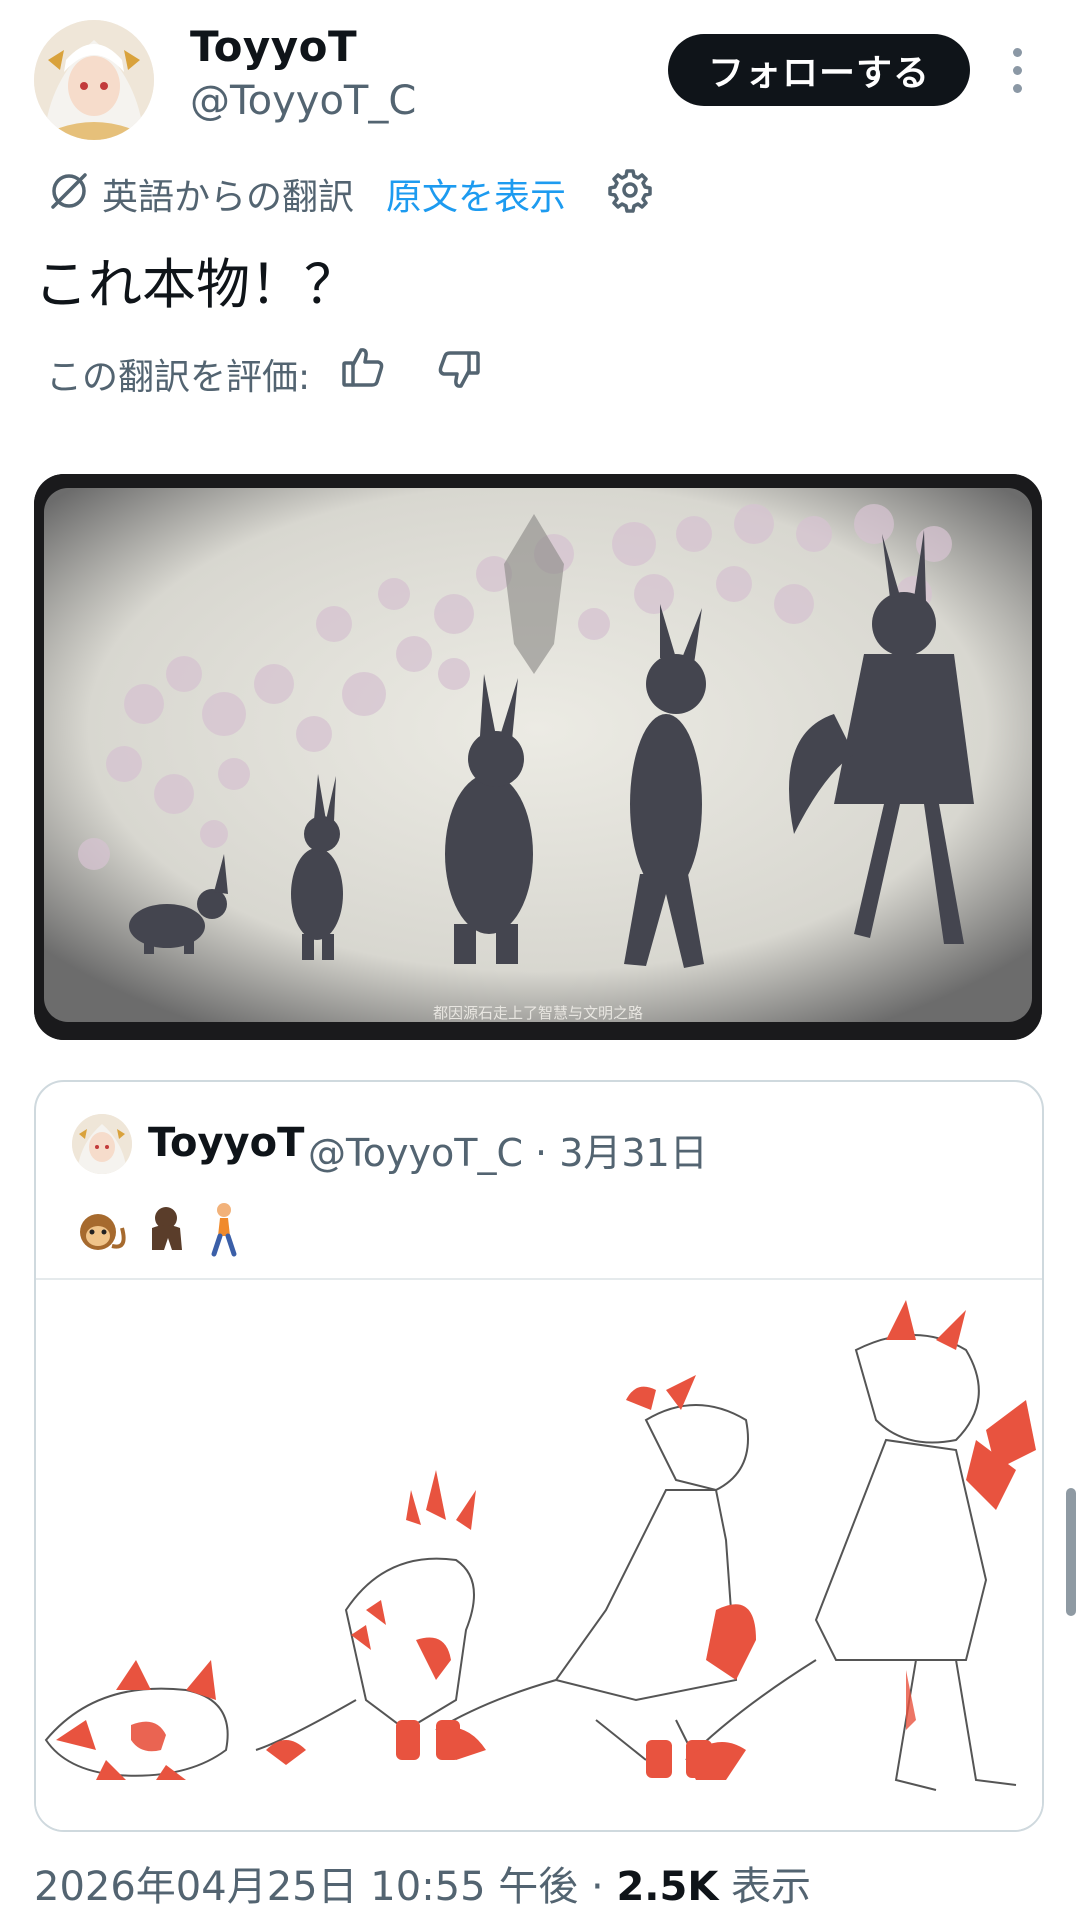 The image size is (1078, 1918). What do you see at coordinates (325, 1887) in the screenshot?
I see `tweet-timestamp: 2026年04月25日 10:55 午後 ·` at bounding box center [325, 1887].